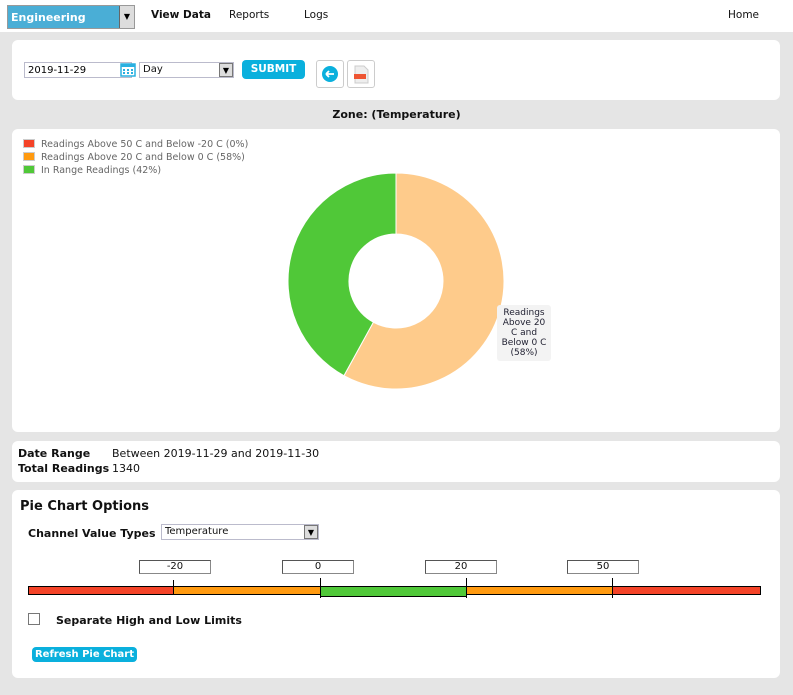  I want to click on date-range-value: Between 2019-11-29 and 2019-11-30, so click(216, 453).